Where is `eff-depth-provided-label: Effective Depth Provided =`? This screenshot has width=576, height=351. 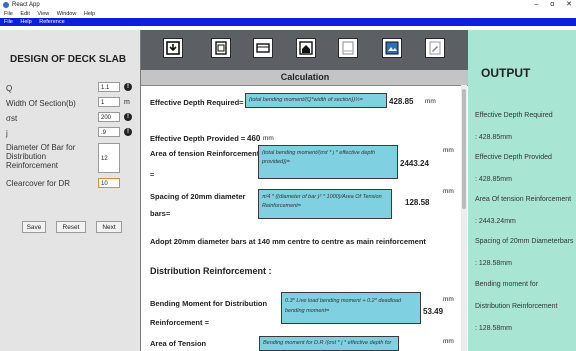
eff-depth-provided-label: Effective Depth Provided = is located at coordinates (198, 138).